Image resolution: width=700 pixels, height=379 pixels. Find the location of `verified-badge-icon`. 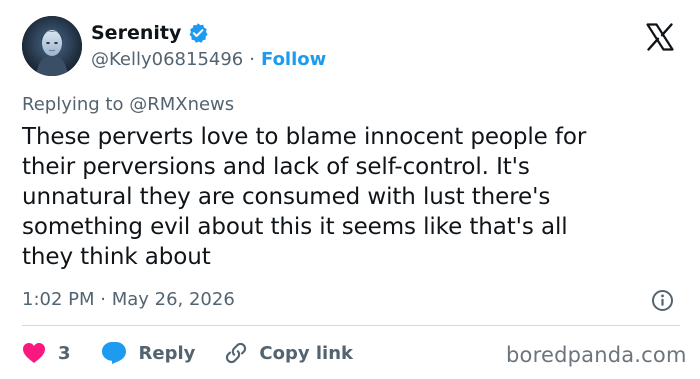

verified-badge-icon is located at coordinates (198, 33).